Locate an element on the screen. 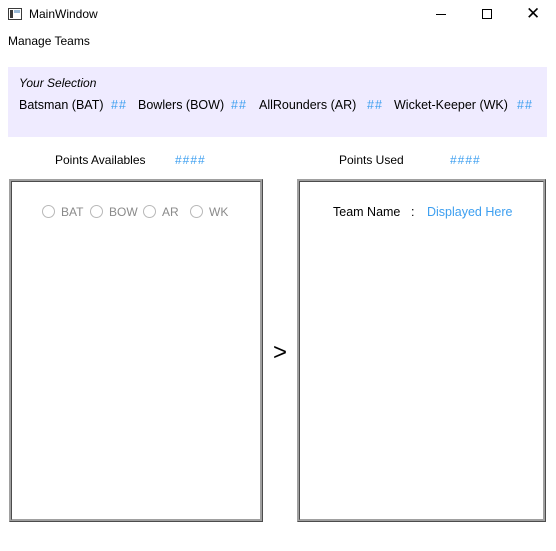  radio-bat is located at coordinates (48, 211).